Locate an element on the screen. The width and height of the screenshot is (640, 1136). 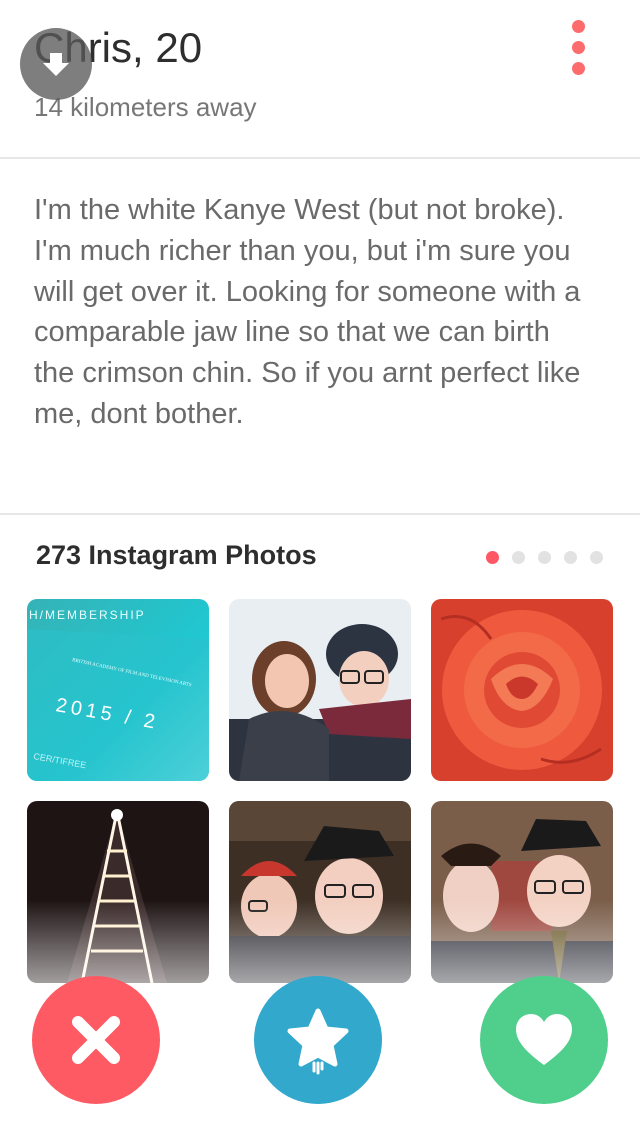
close-icon is located at coordinates (96, 1040).